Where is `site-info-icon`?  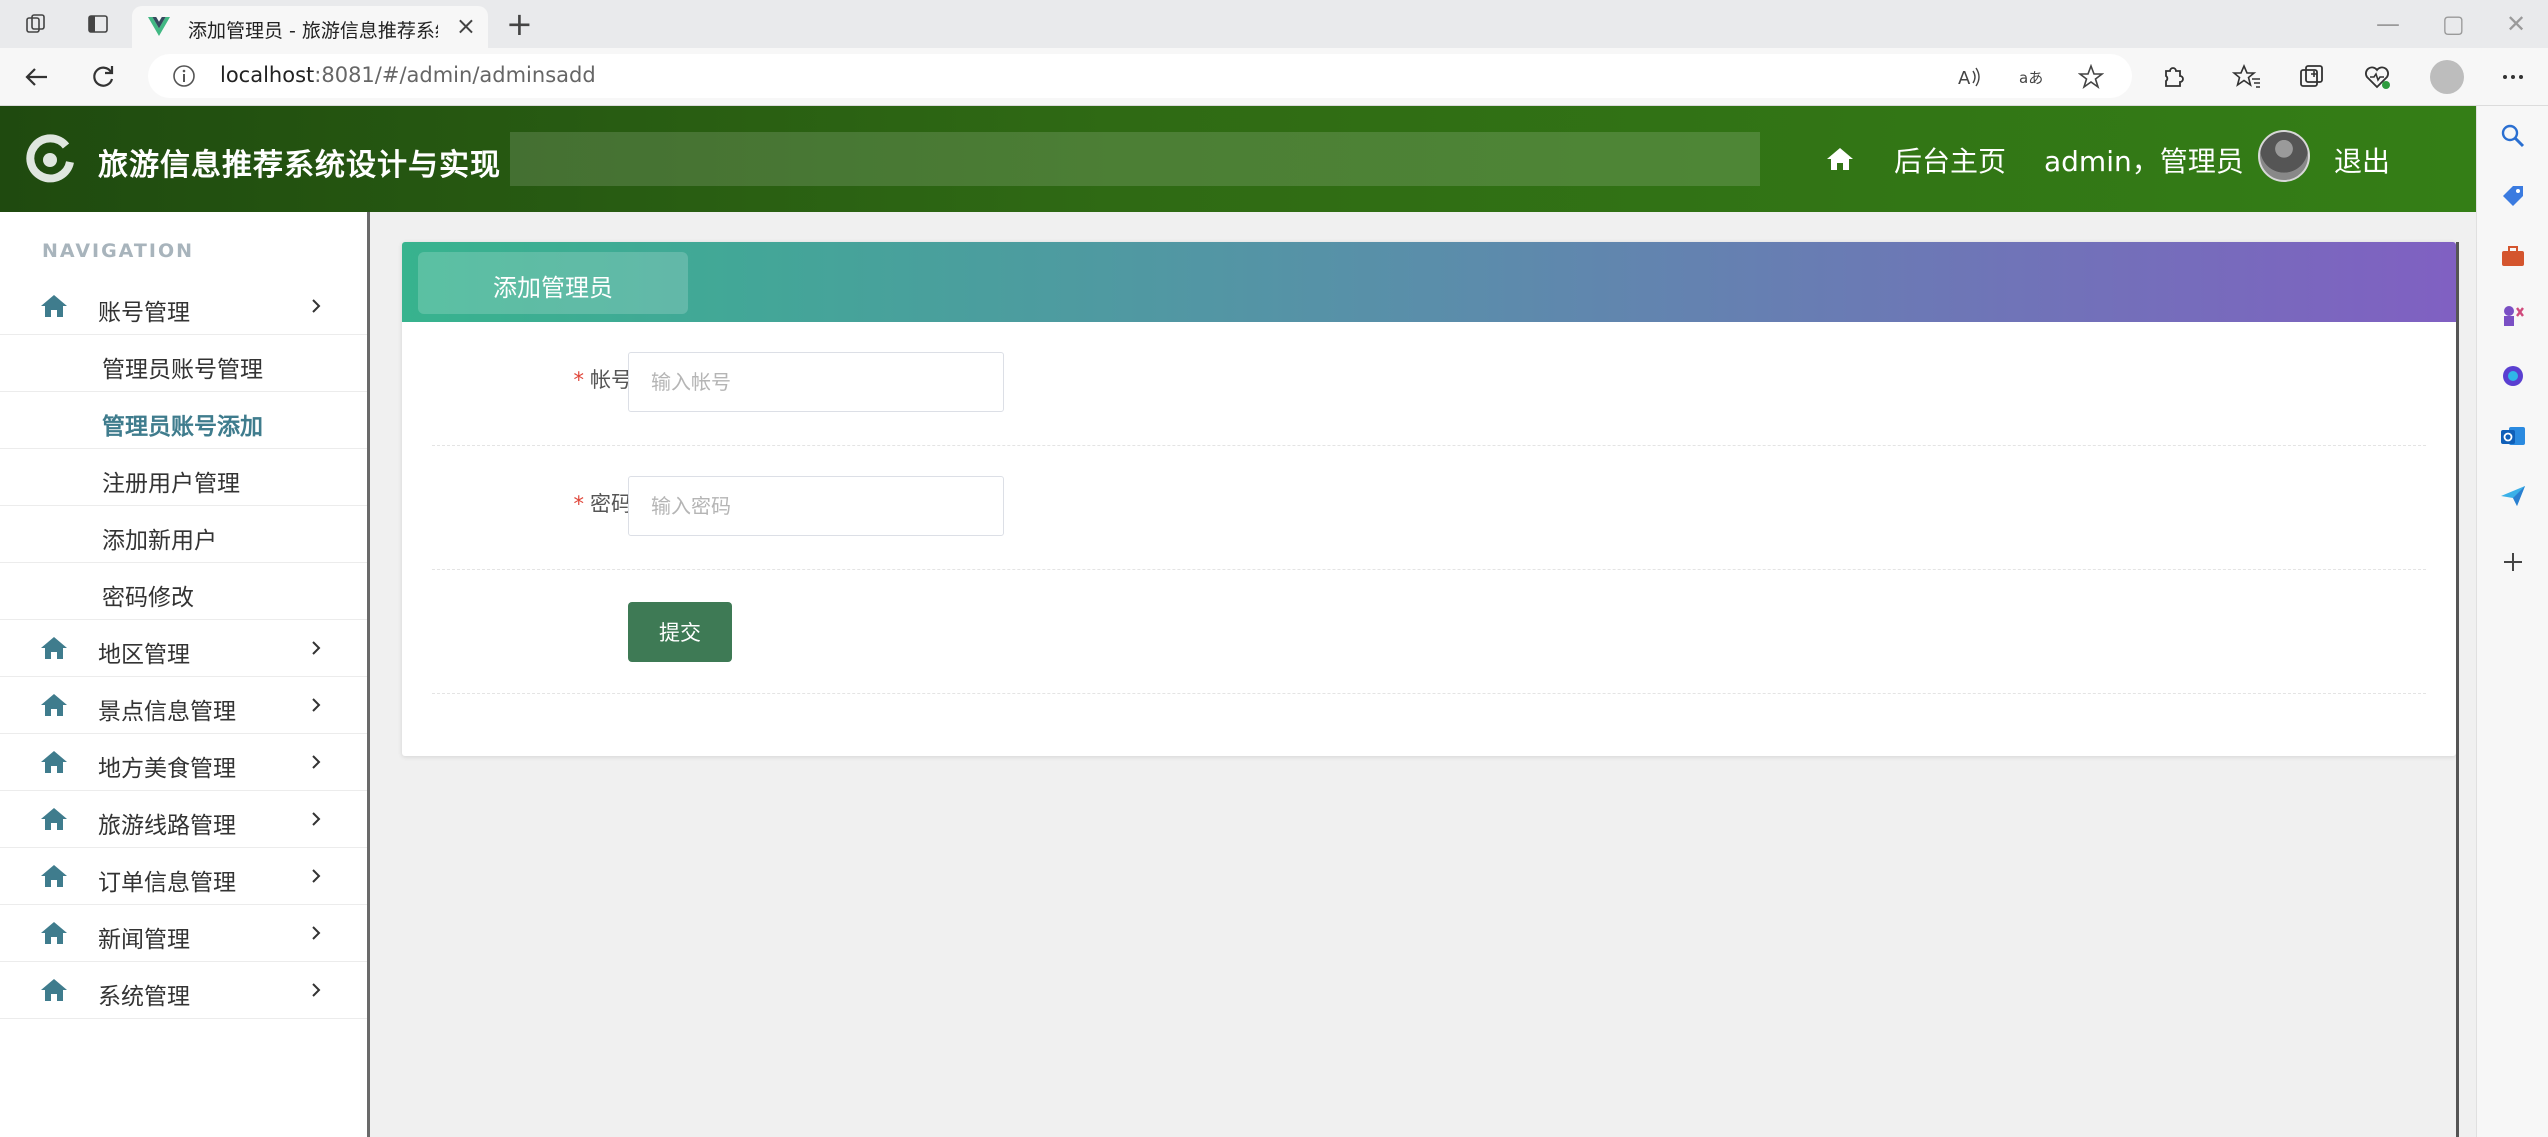 site-info-icon is located at coordinates (184, 76).